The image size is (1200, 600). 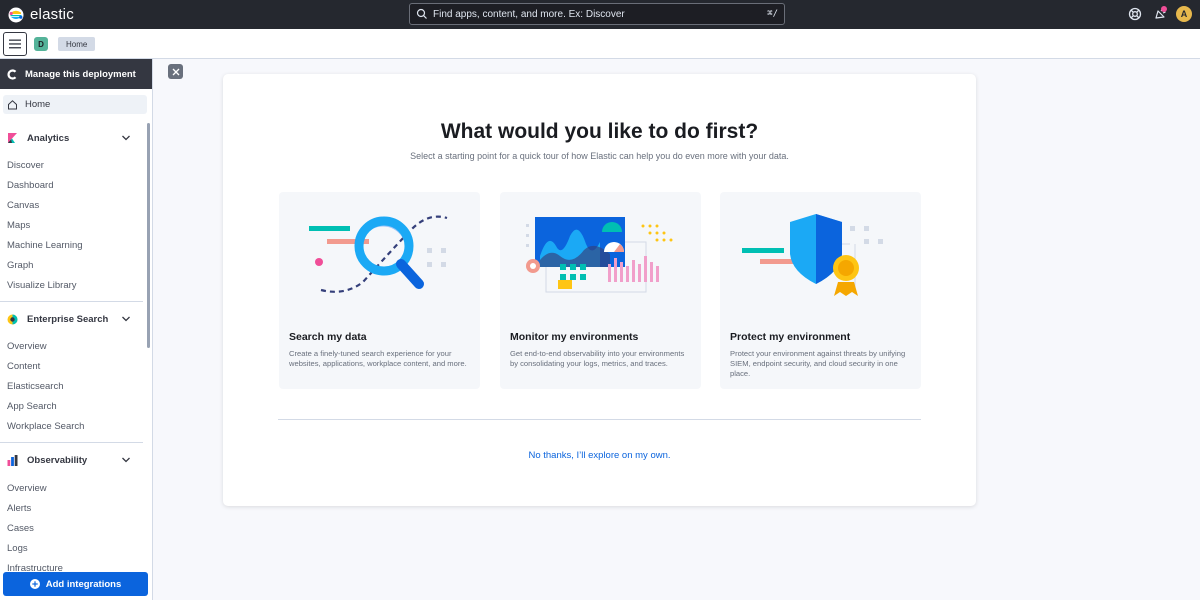 I want to click on space-selector: D, so click(x=41, y=44).